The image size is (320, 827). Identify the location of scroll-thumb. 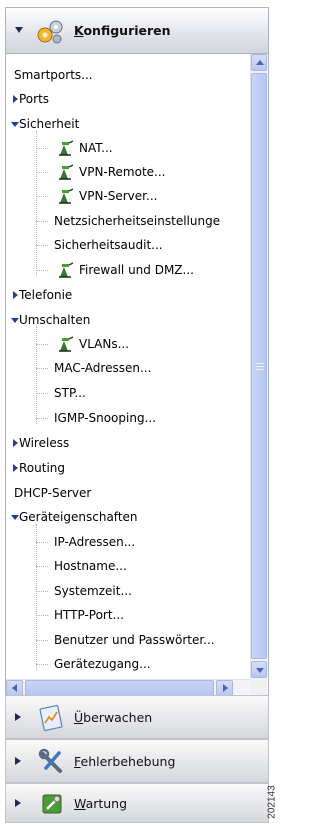
(259, 366).